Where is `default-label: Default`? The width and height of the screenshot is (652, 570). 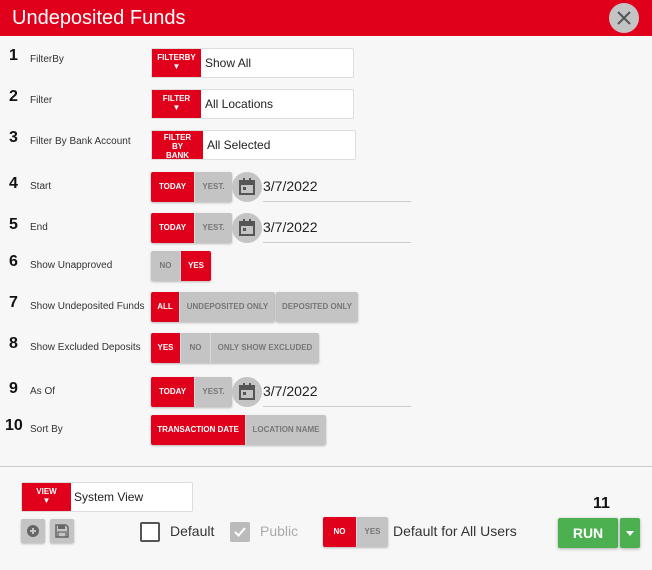
default-label: Default is located at coordinates (192, 531).